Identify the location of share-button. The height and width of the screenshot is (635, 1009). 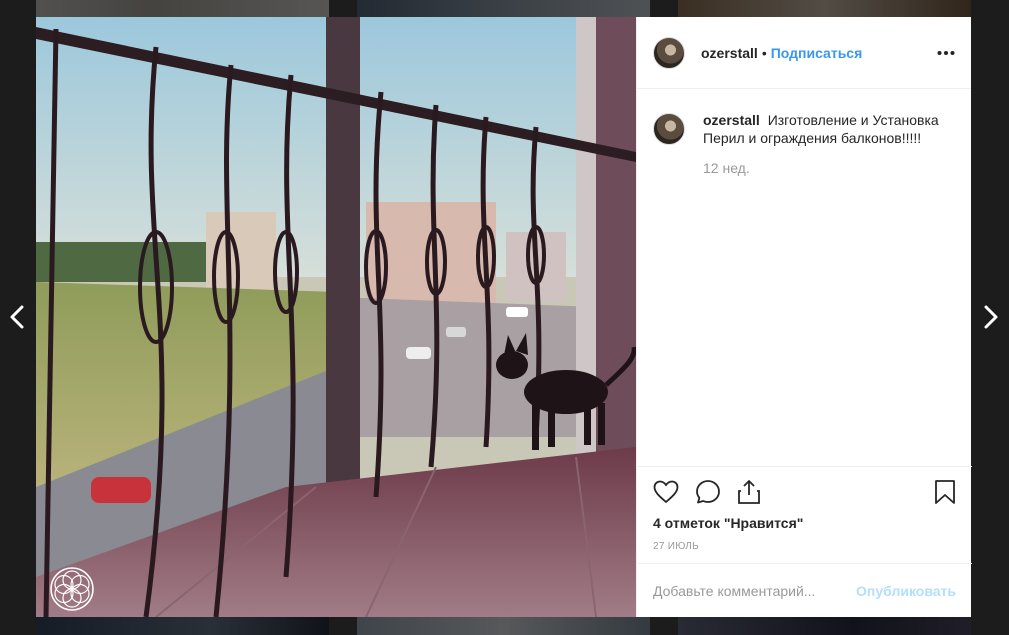
(749, 492).